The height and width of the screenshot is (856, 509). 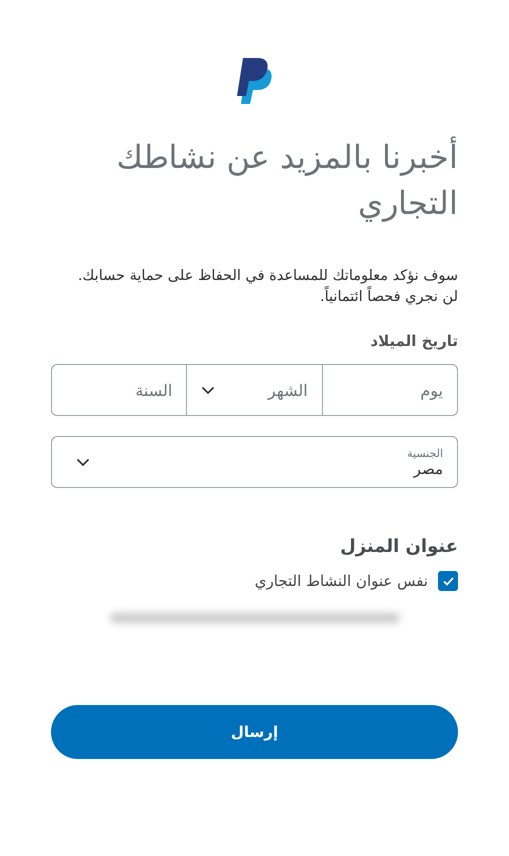 I want to click on floating-label: الجنسية, so click(x=425, y=453).